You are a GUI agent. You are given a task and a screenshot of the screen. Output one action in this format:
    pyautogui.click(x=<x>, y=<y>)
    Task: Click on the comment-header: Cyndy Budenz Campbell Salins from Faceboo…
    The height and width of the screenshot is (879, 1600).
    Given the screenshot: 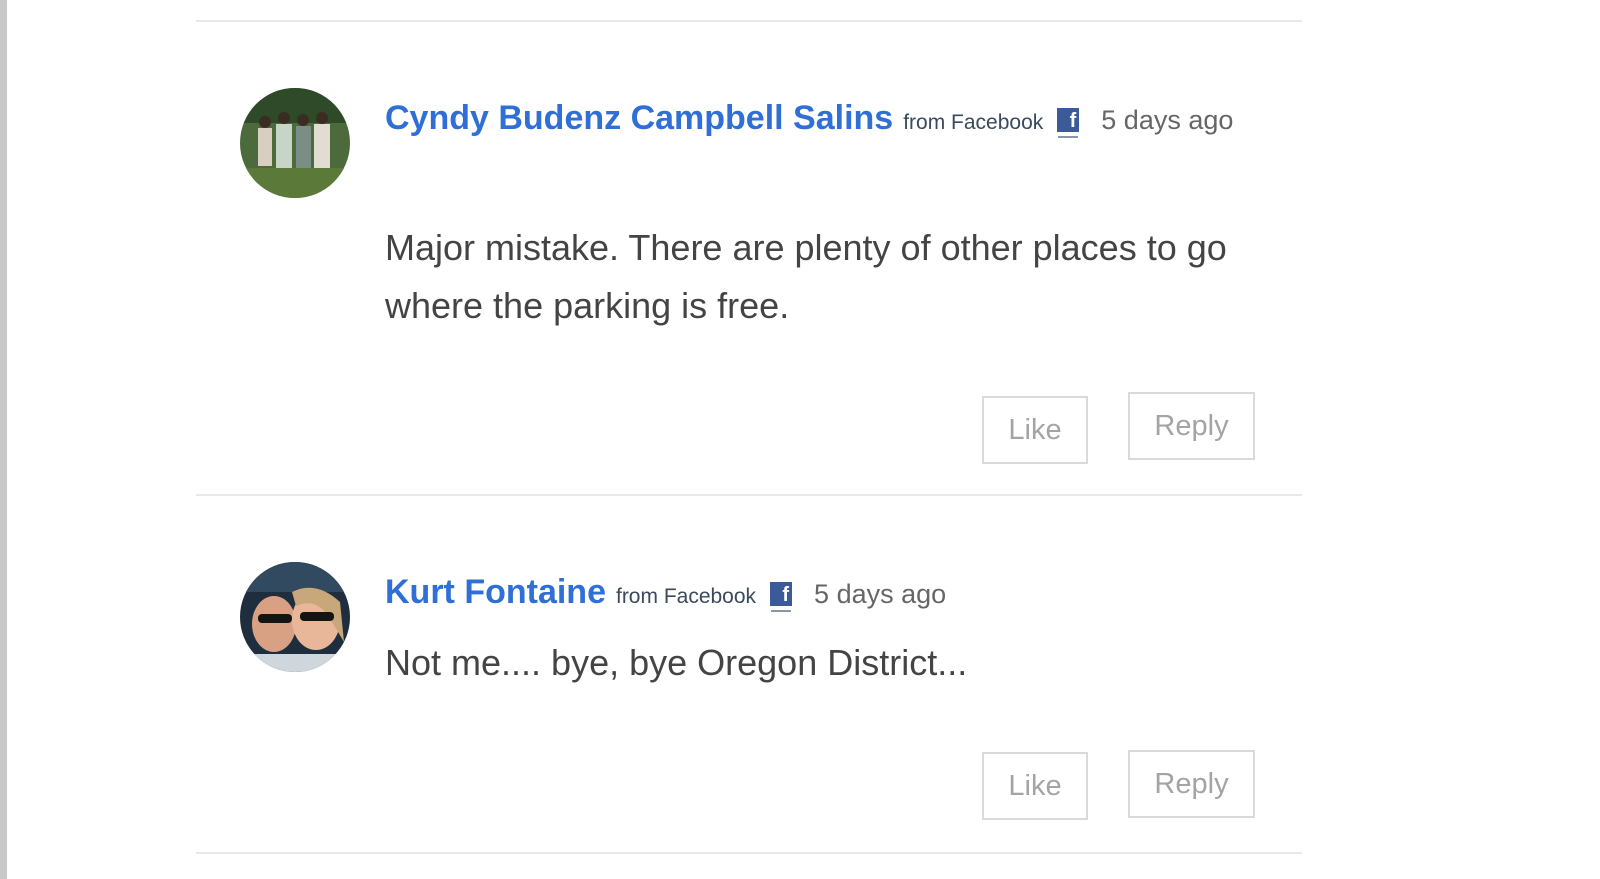 What is the action you would take?
    pyautogui.click(x=825, y=121)
    